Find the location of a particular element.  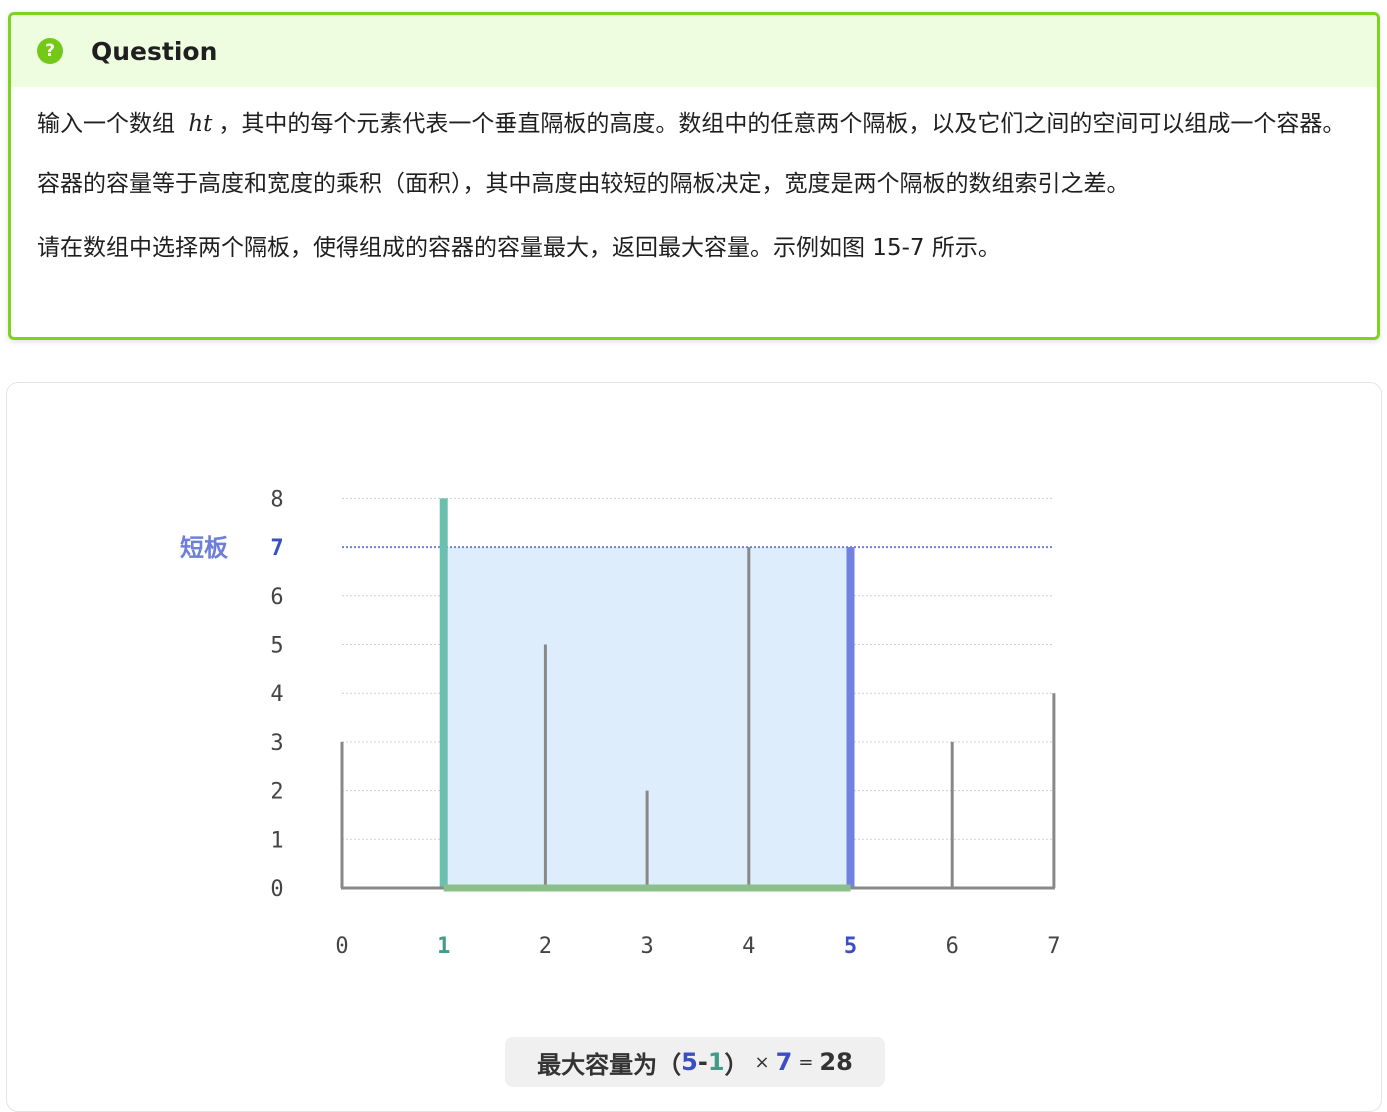

x-tick-label: 0 is located at coordinates (341, 946).